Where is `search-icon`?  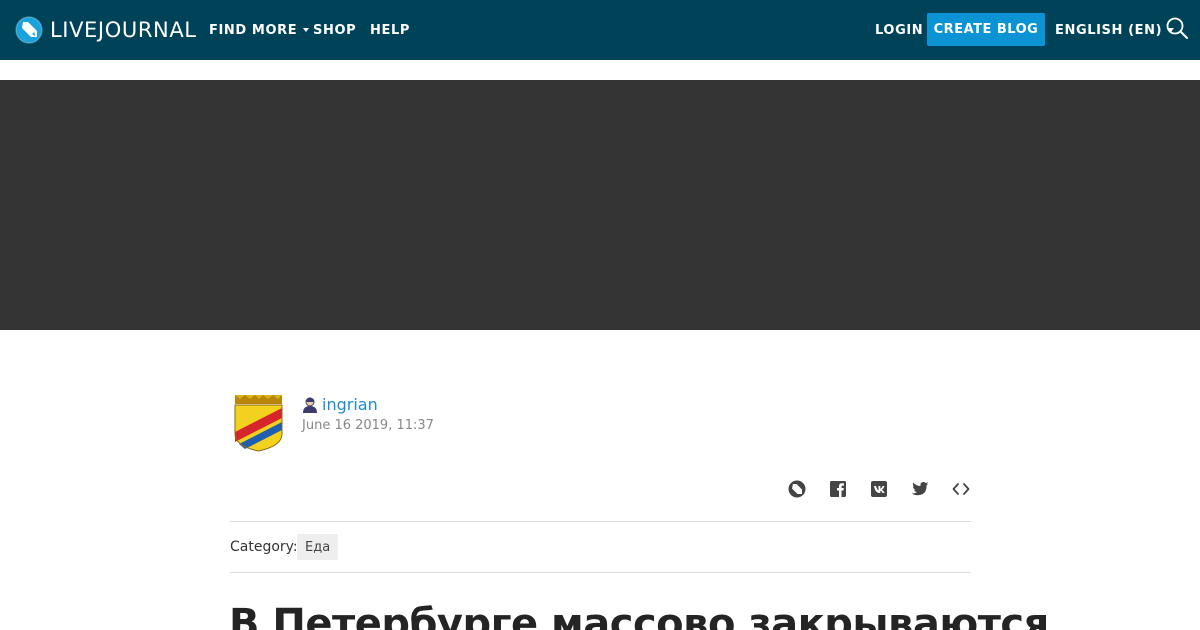 search-icon is located at coordinates (1177, 28).